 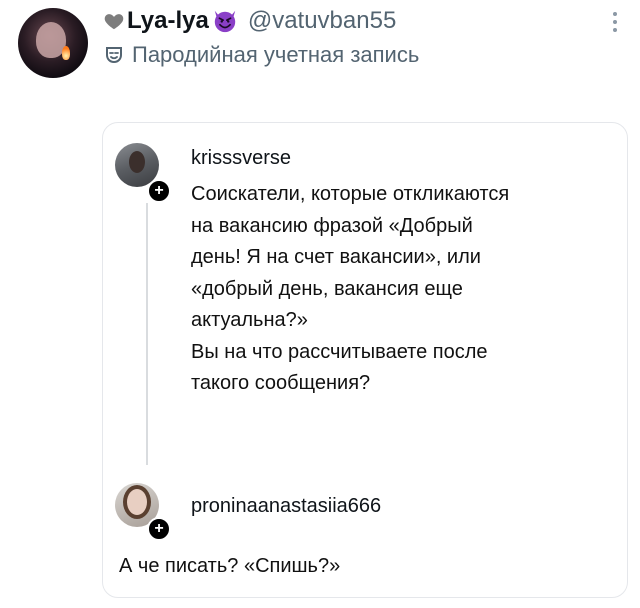 I want to click on reply-username: proninaanastasiia666, so click(x=286, y=506).